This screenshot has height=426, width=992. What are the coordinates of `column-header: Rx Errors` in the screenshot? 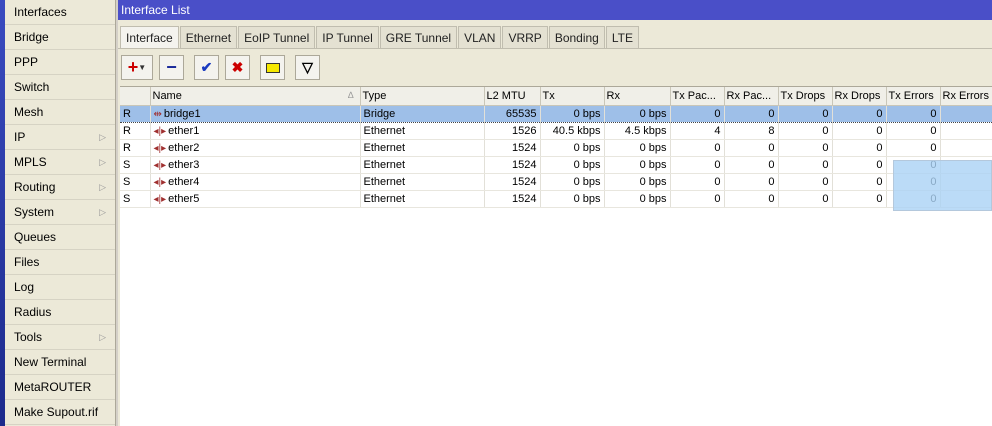 It's located at (966, 96).